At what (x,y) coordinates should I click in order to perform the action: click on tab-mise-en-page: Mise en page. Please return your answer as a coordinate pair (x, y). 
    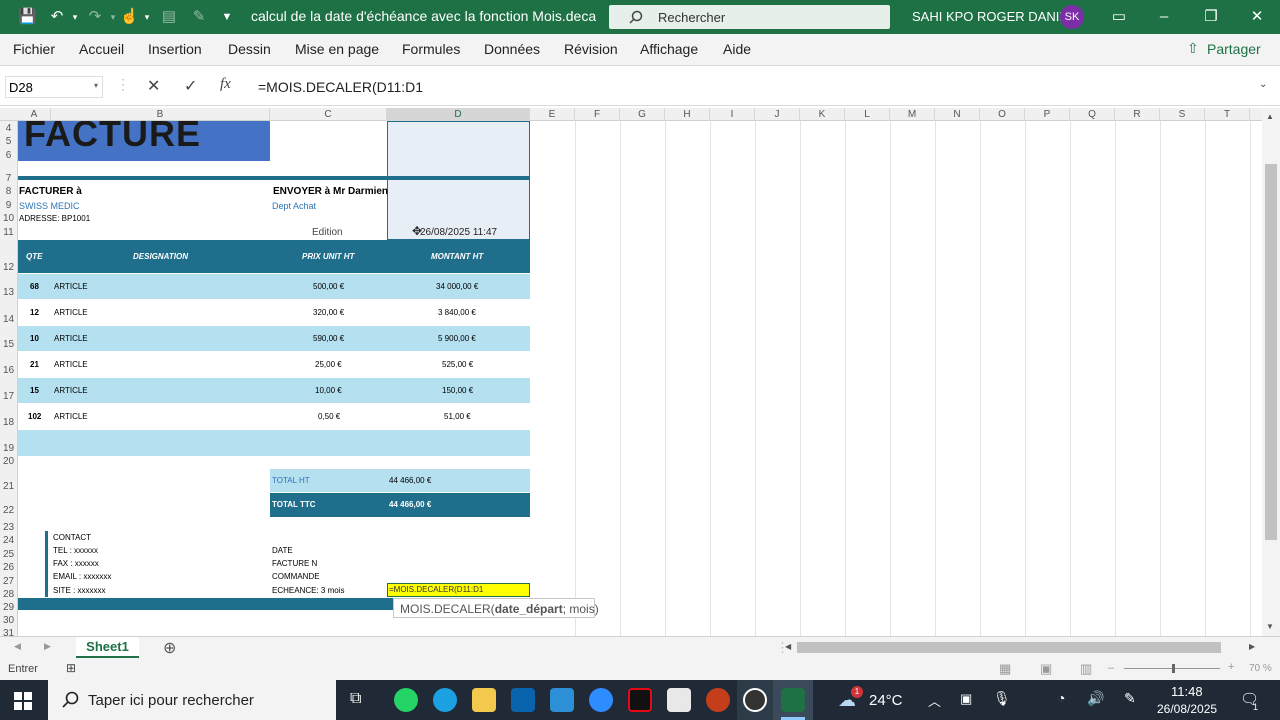
    Looking at the image, I should click on (337, 49).